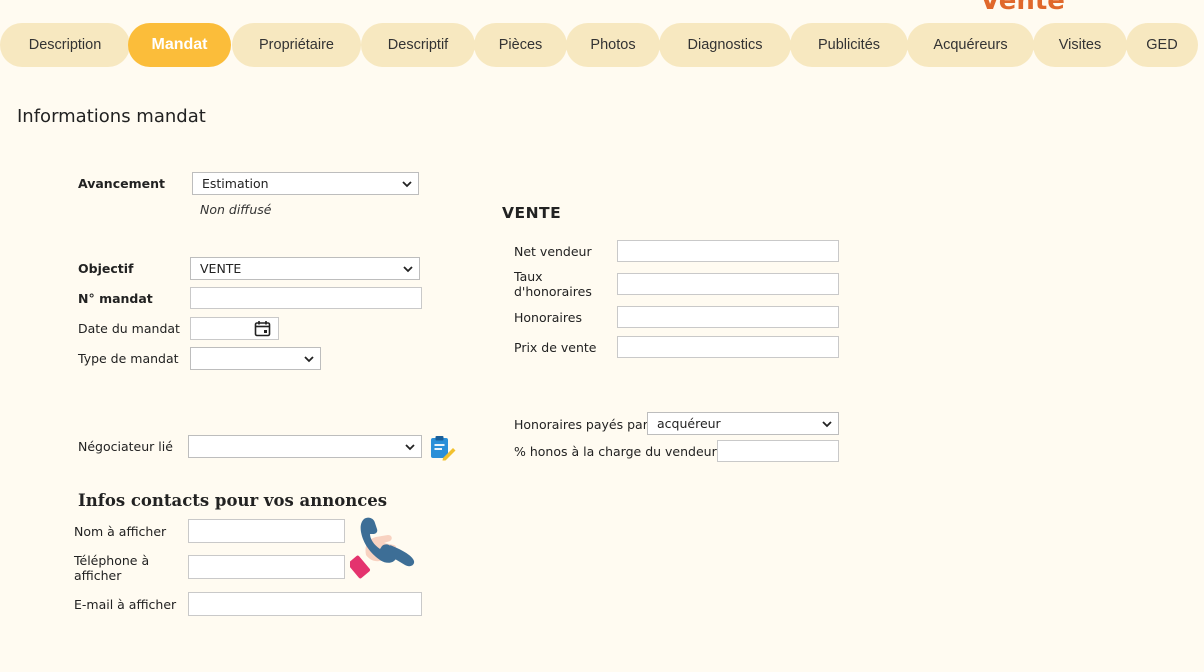 The width and height of the screenshot is (1204, 672). What do you see at coordinates (266, 567) in the screenshot?
I see `telephone-afficher-input` at bounding box center [266, 567].